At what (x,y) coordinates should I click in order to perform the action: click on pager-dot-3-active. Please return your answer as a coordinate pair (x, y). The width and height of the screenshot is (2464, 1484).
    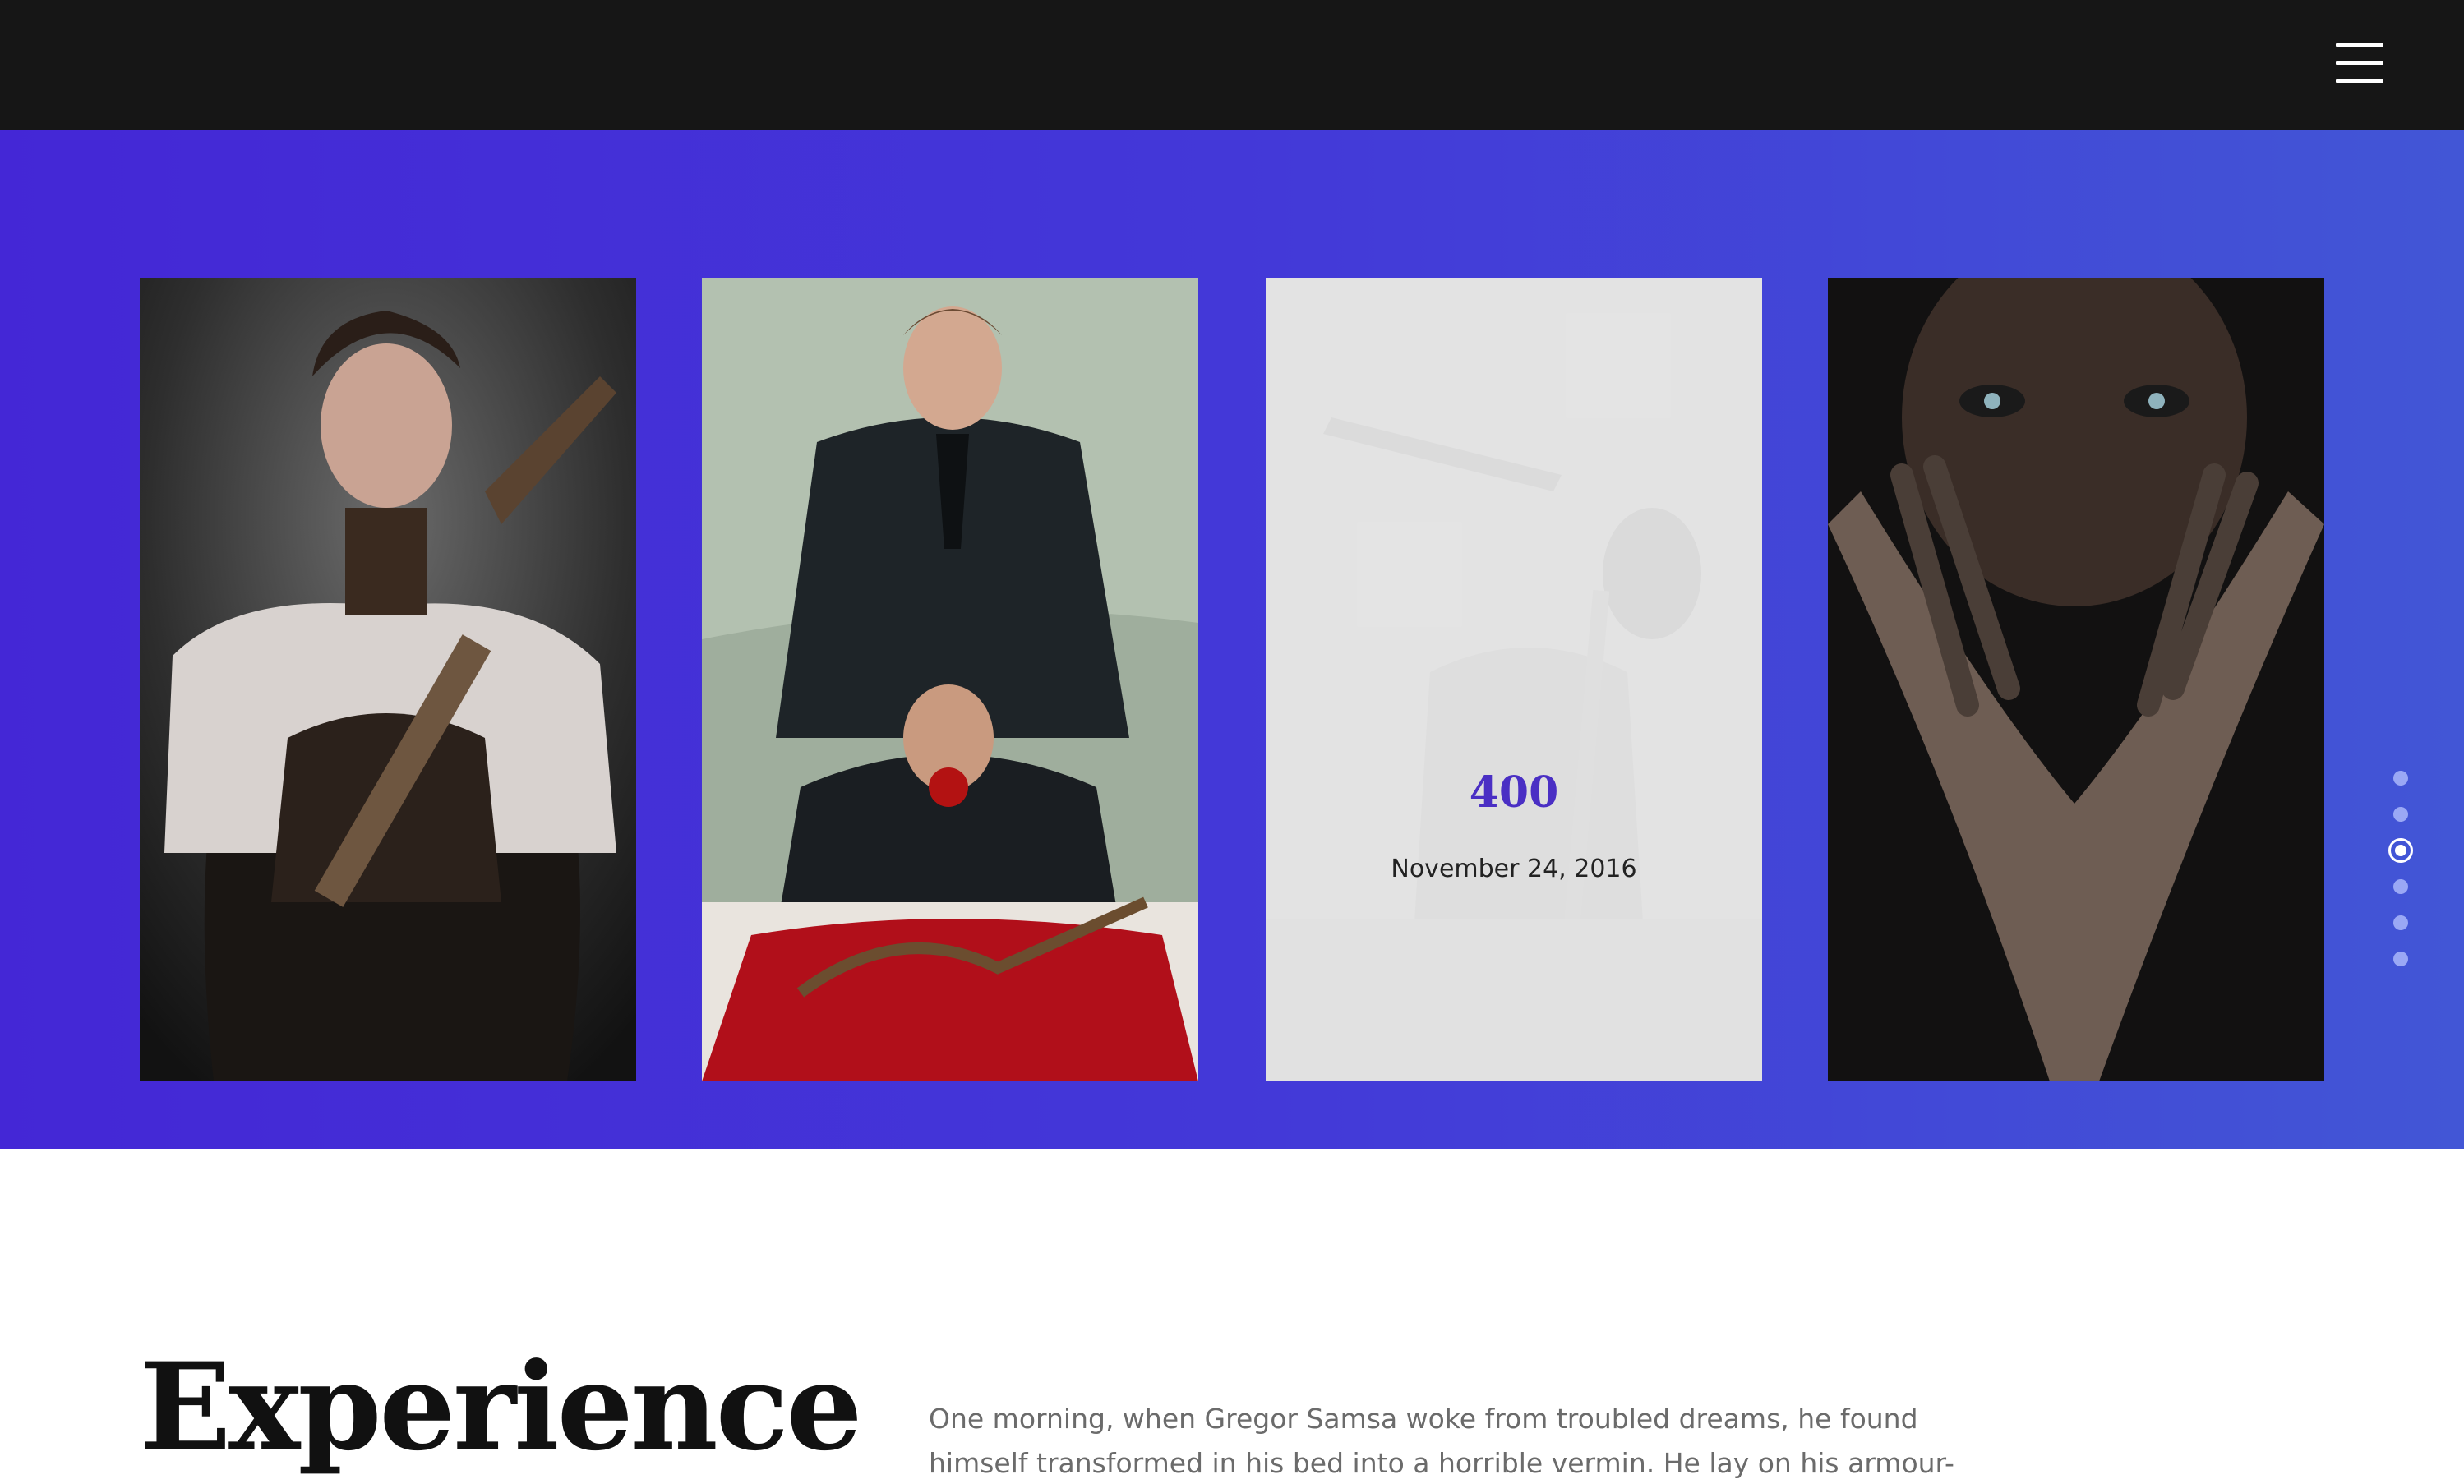
    Looking at the image, I should click on (2400, 850).